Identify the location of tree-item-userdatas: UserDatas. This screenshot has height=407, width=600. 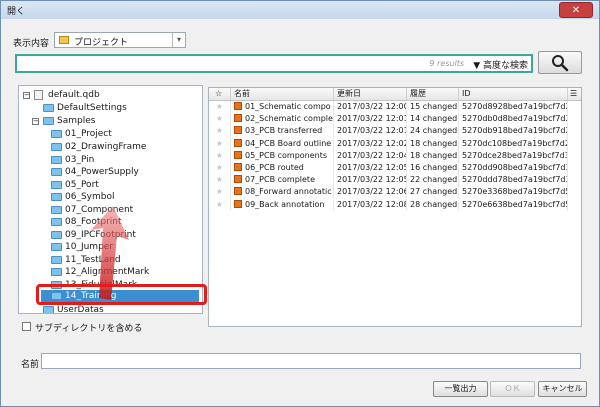
(110, 309).